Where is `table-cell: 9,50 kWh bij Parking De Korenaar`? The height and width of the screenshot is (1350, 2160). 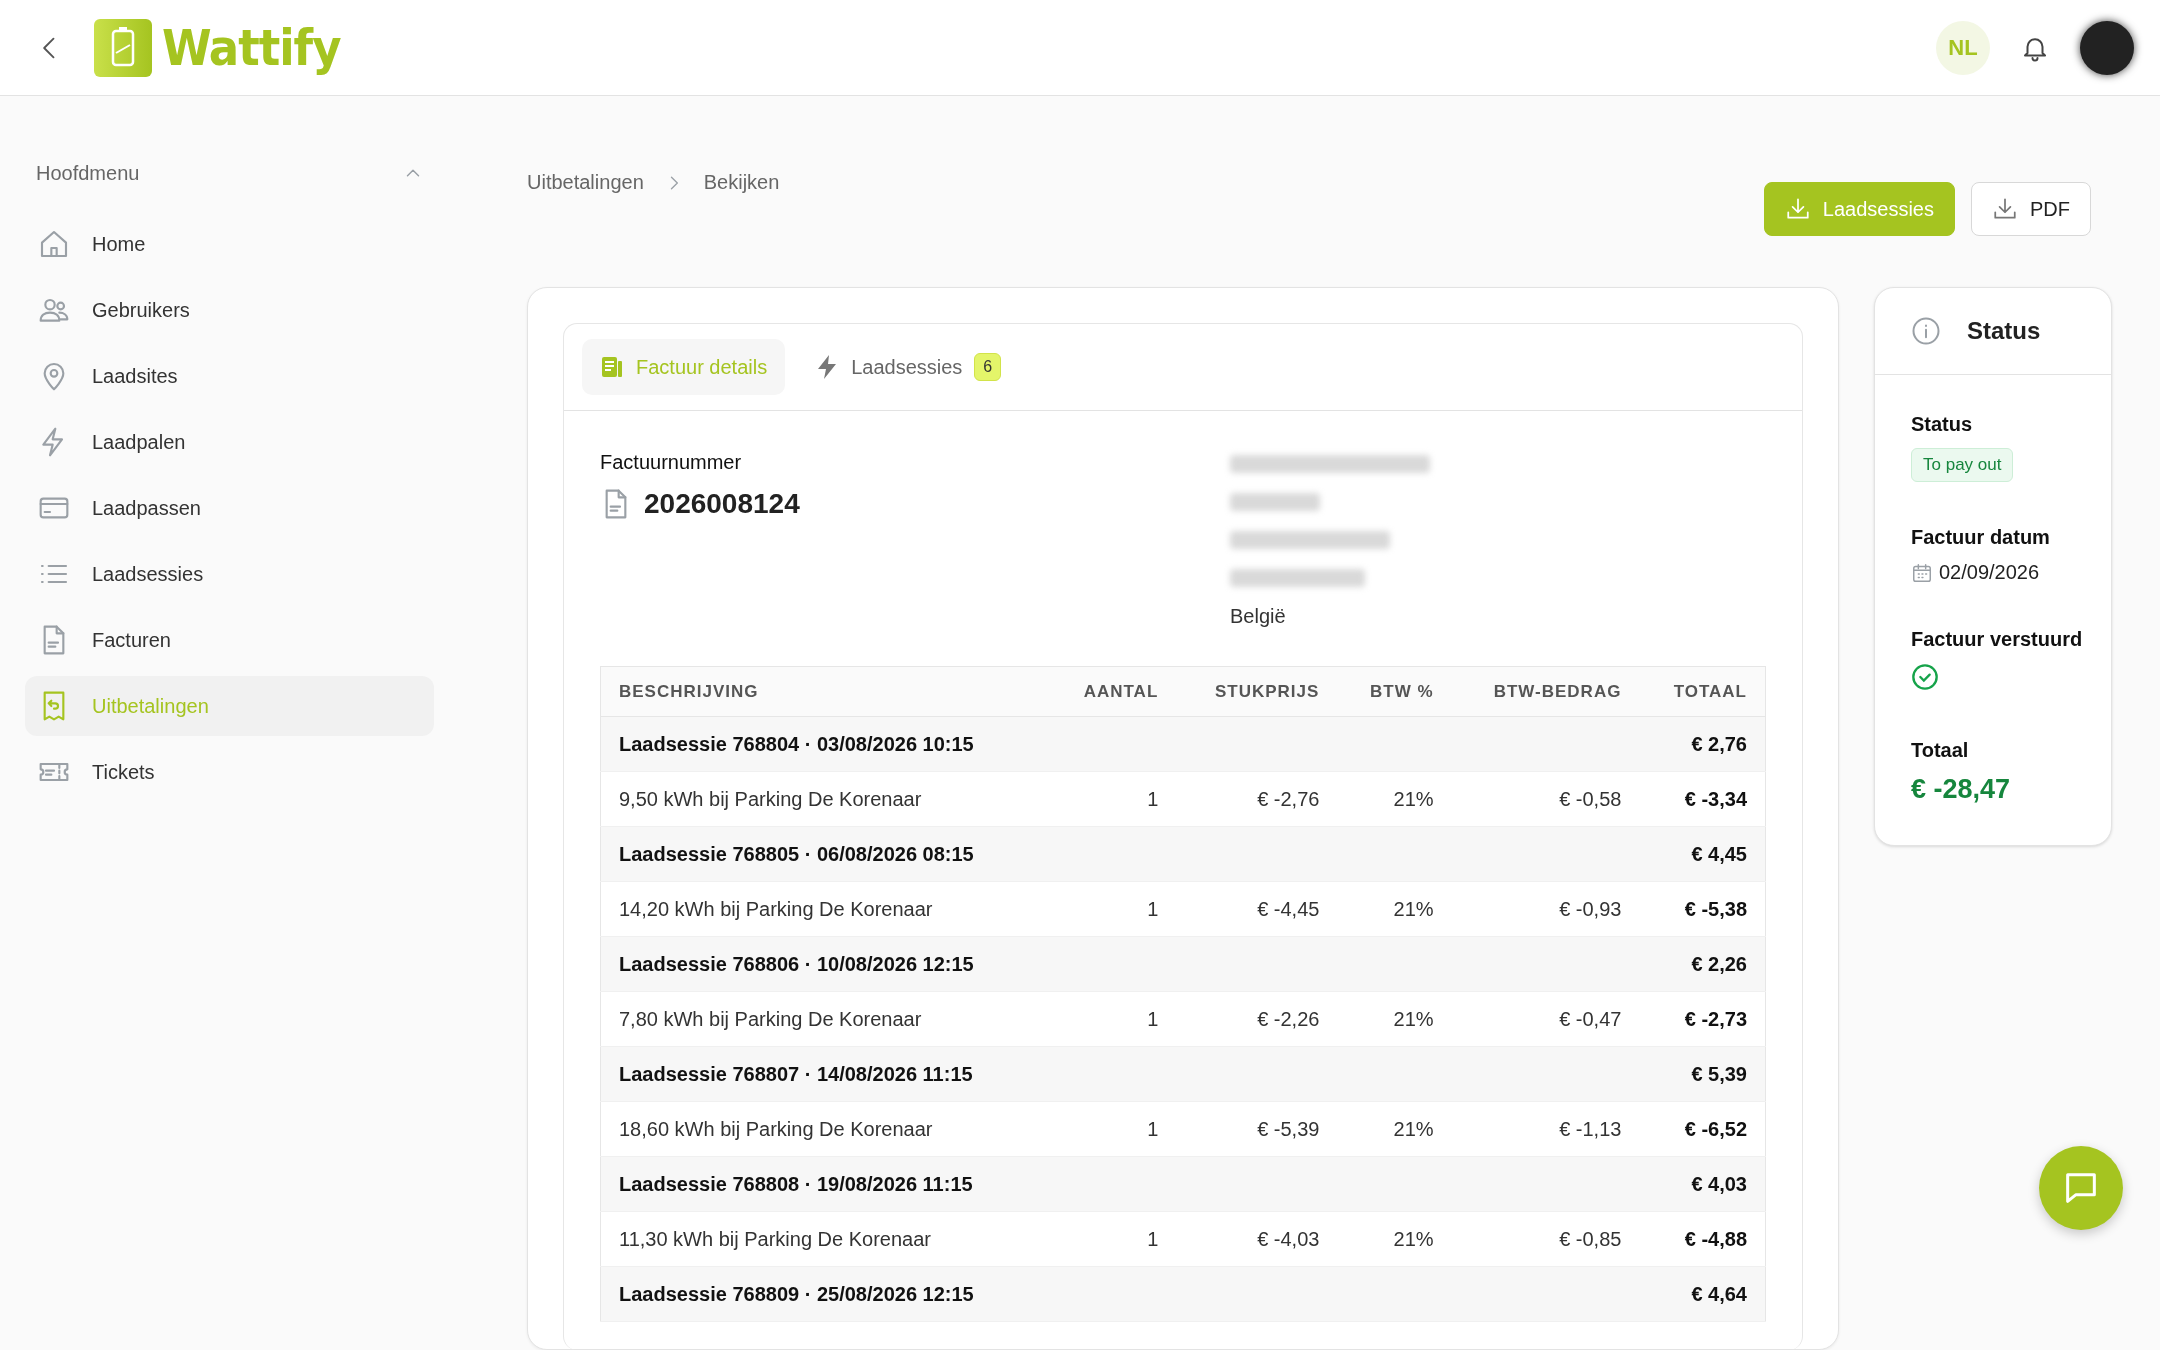 table-cell: 9,50 kWh bij Parking De Korenaar is located at coordinates (770, 798).